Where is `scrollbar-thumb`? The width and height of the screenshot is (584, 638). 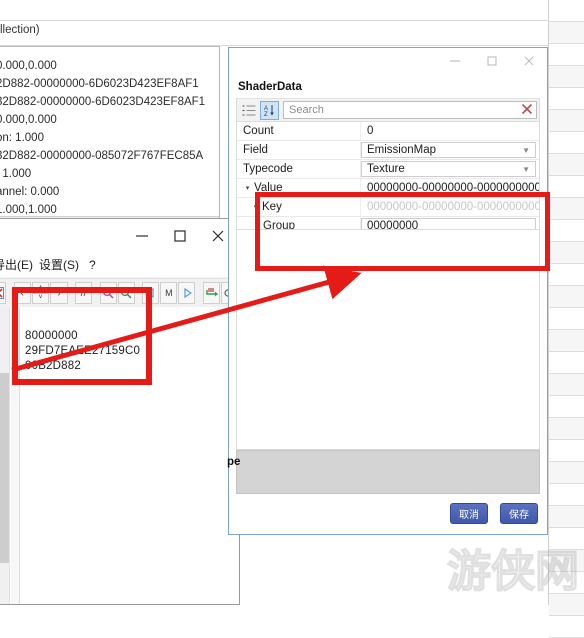 scrollbar-thumb is located at coordinates (4, 468).